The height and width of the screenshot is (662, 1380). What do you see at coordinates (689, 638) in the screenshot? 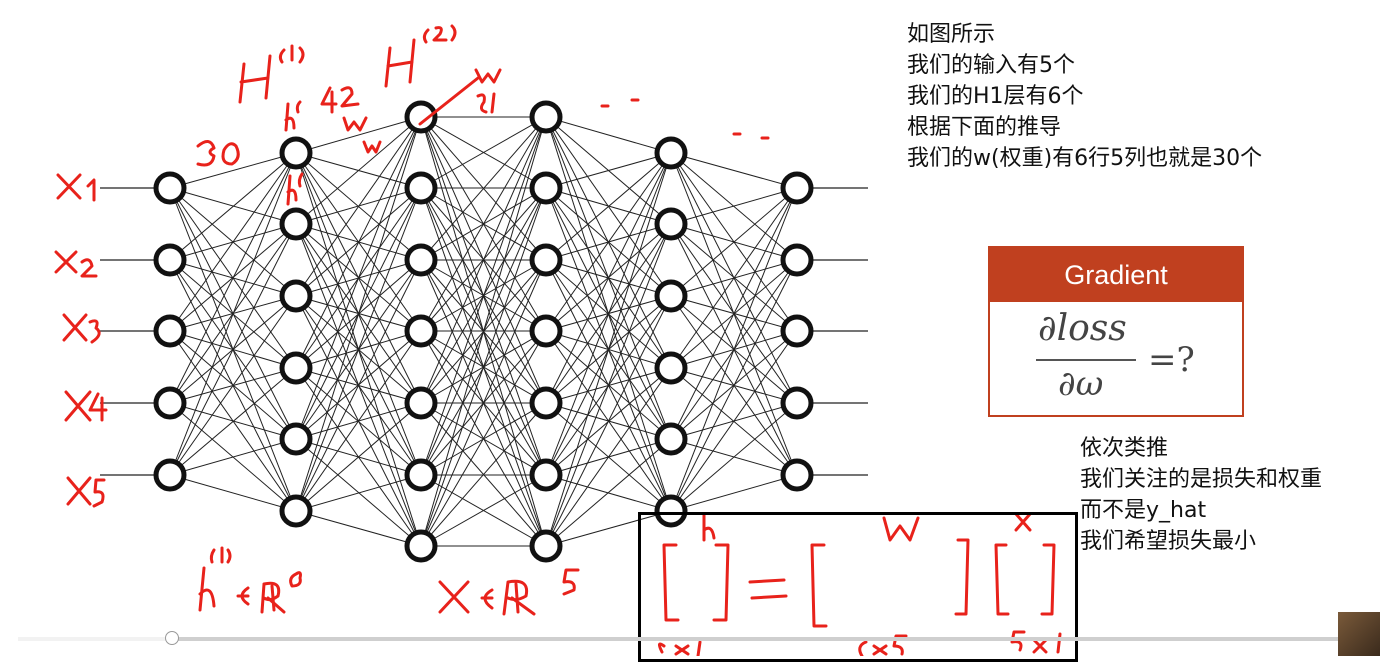
I see `video-progress-bar` at bounding box center [689, 638].